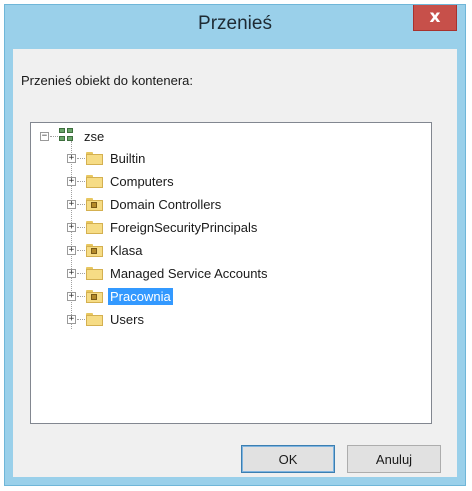  What do you see at coordinates (235, 23) in the screenshot?
I see `dialog-title: Przenieś` at bounding box center [235, 23].